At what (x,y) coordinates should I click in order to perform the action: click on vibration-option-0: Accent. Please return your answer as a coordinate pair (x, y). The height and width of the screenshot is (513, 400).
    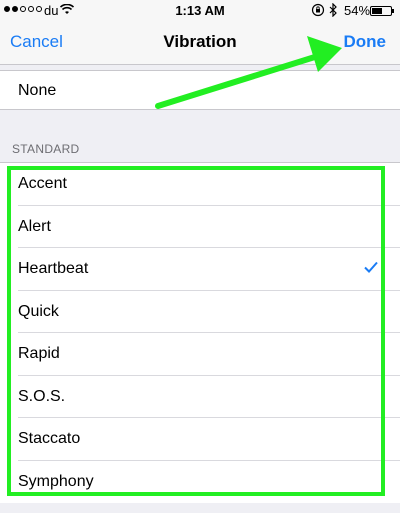
    Looking at the image, I should click on (200, 184).